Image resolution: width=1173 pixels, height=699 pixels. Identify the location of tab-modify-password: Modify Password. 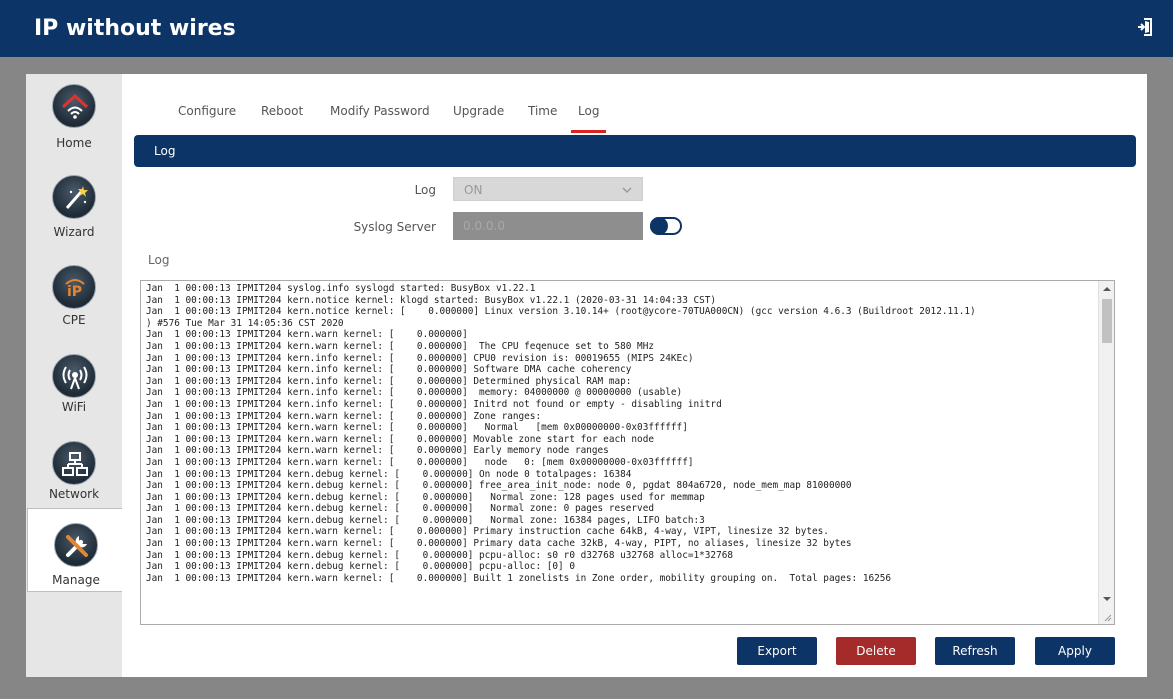
(380, 111).